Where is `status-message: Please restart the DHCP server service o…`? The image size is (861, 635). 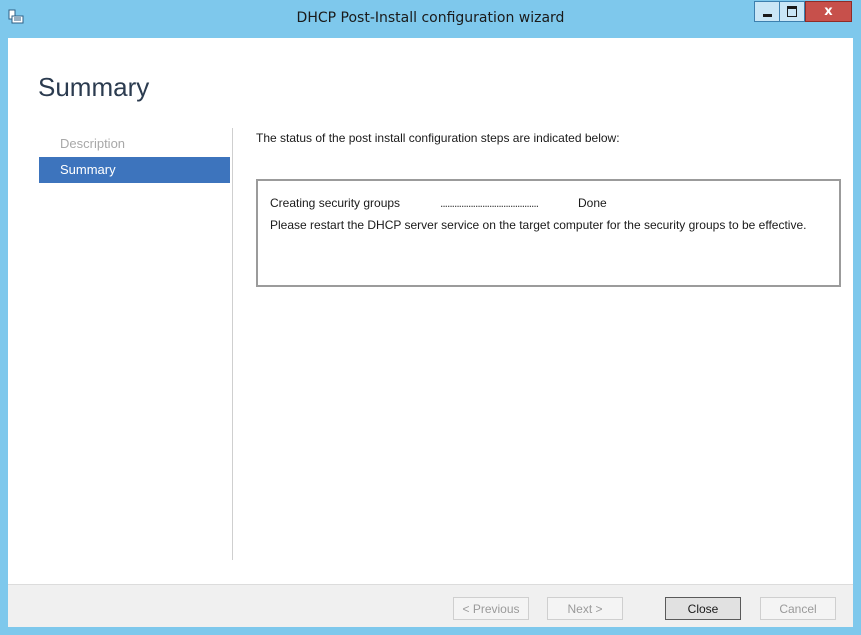 status-message: Please restart the DHCP server service o… is located at coordinates (538, 225).